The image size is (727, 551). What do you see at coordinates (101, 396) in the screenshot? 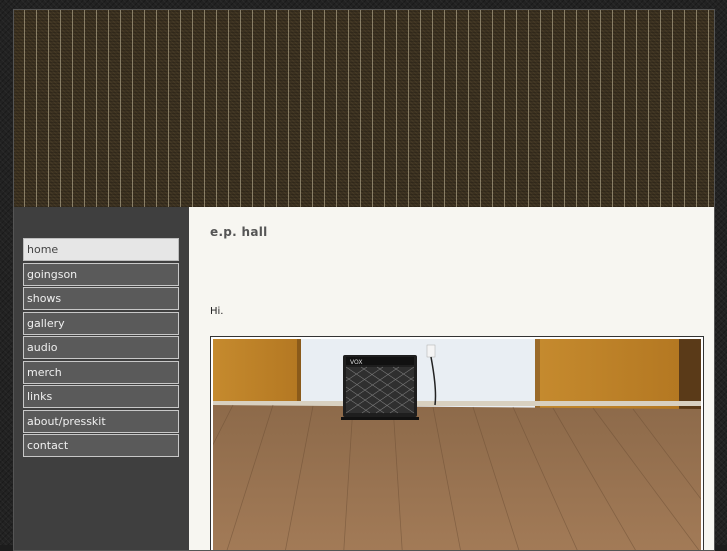
I see `nav-item-links: links` at bounding box center [101, 396].